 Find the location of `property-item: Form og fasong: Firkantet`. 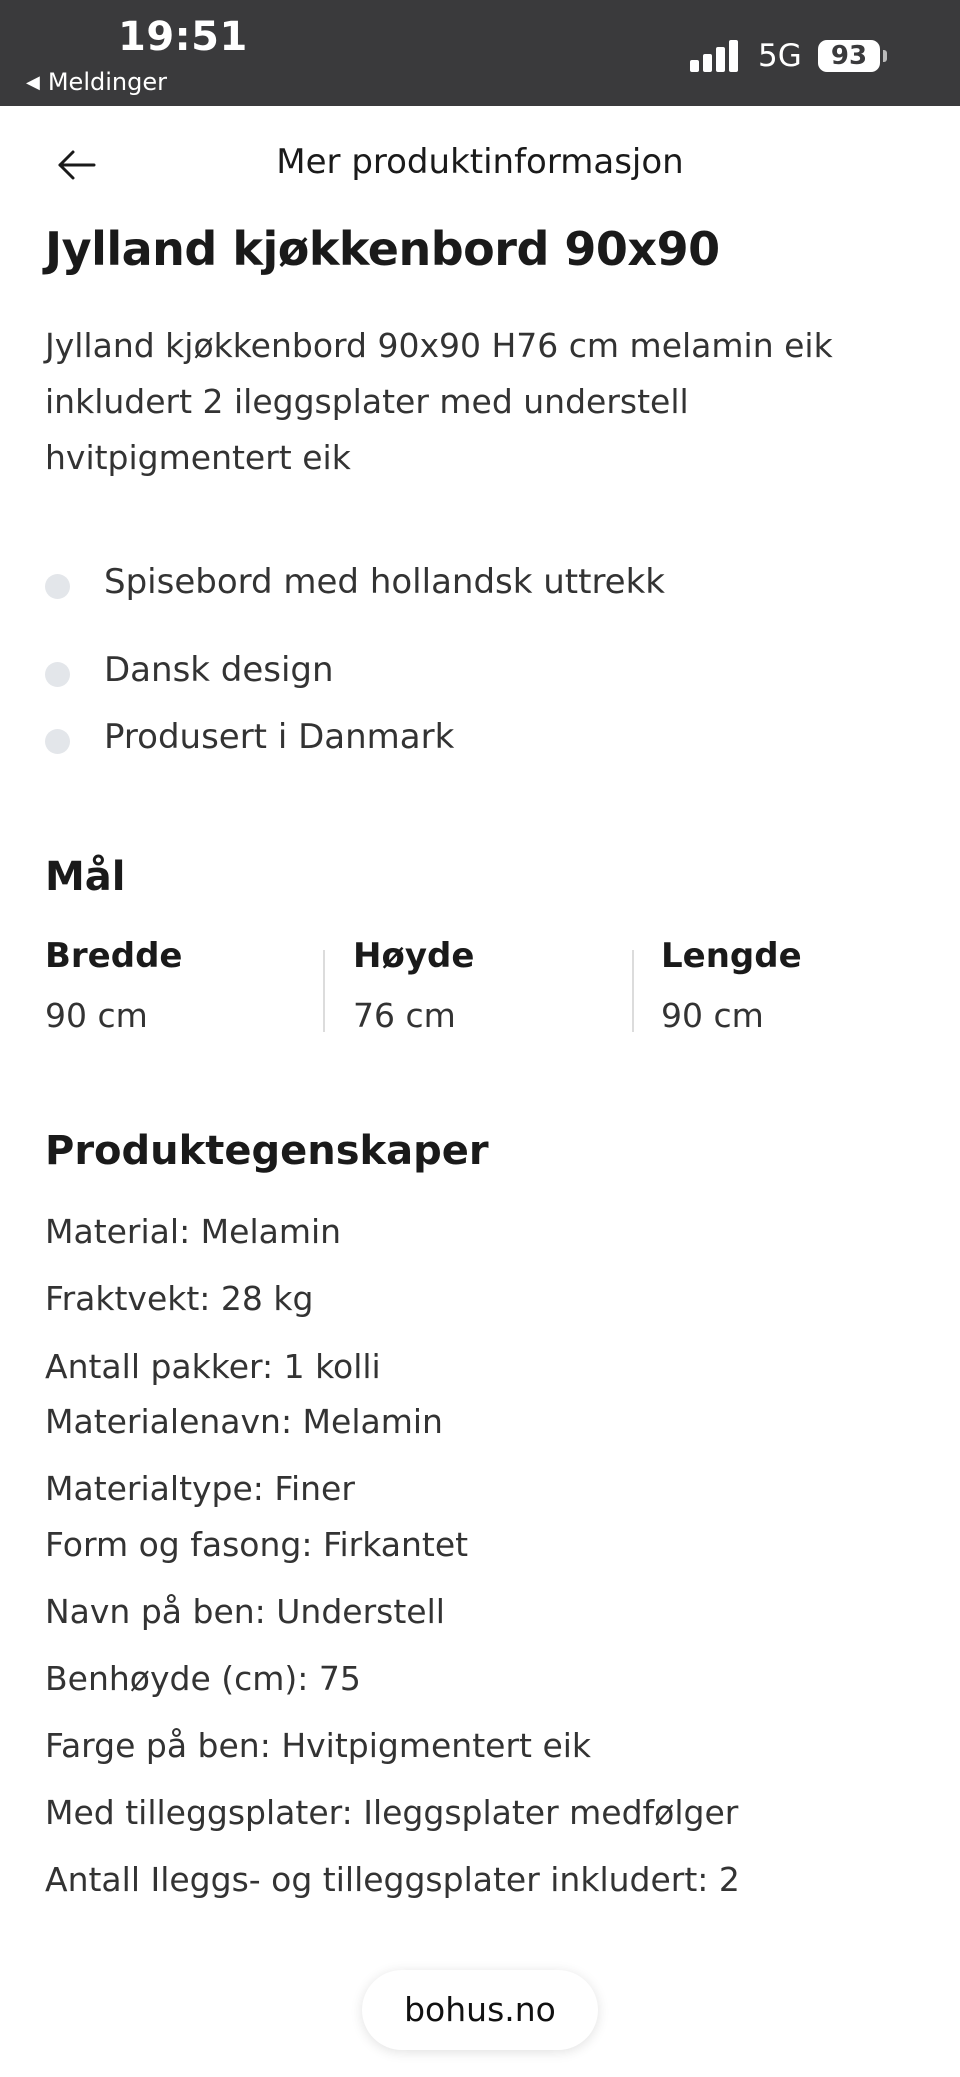

property-item: Form og fasong: Firkantet is located at coordinates (257, 1544).